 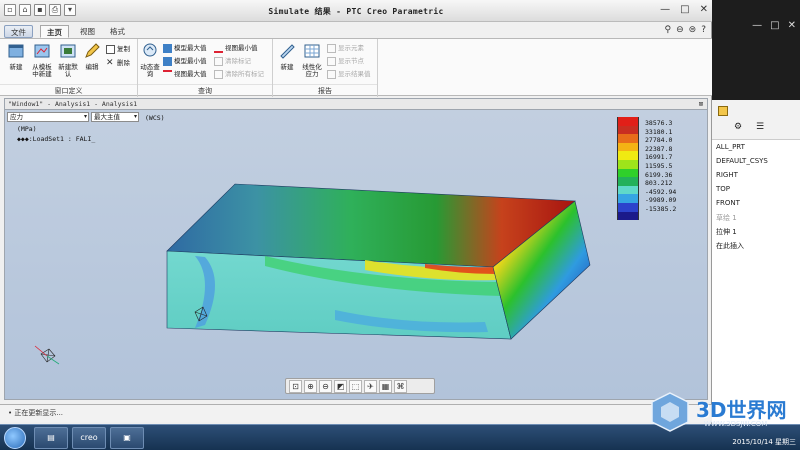 I want to click on window-controls: — □ ✕, so click(x=684, y=9).